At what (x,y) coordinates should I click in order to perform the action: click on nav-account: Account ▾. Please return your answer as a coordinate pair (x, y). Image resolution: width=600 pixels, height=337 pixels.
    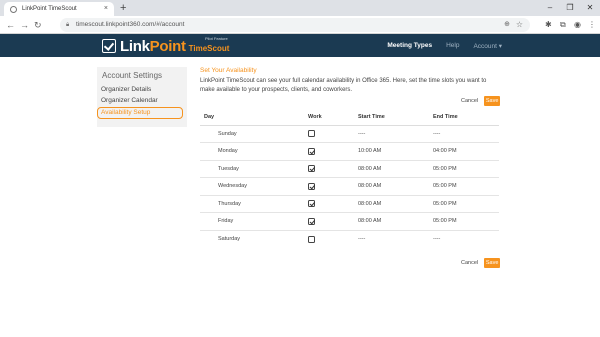
    Looking at the image, I should click on (487, 46).